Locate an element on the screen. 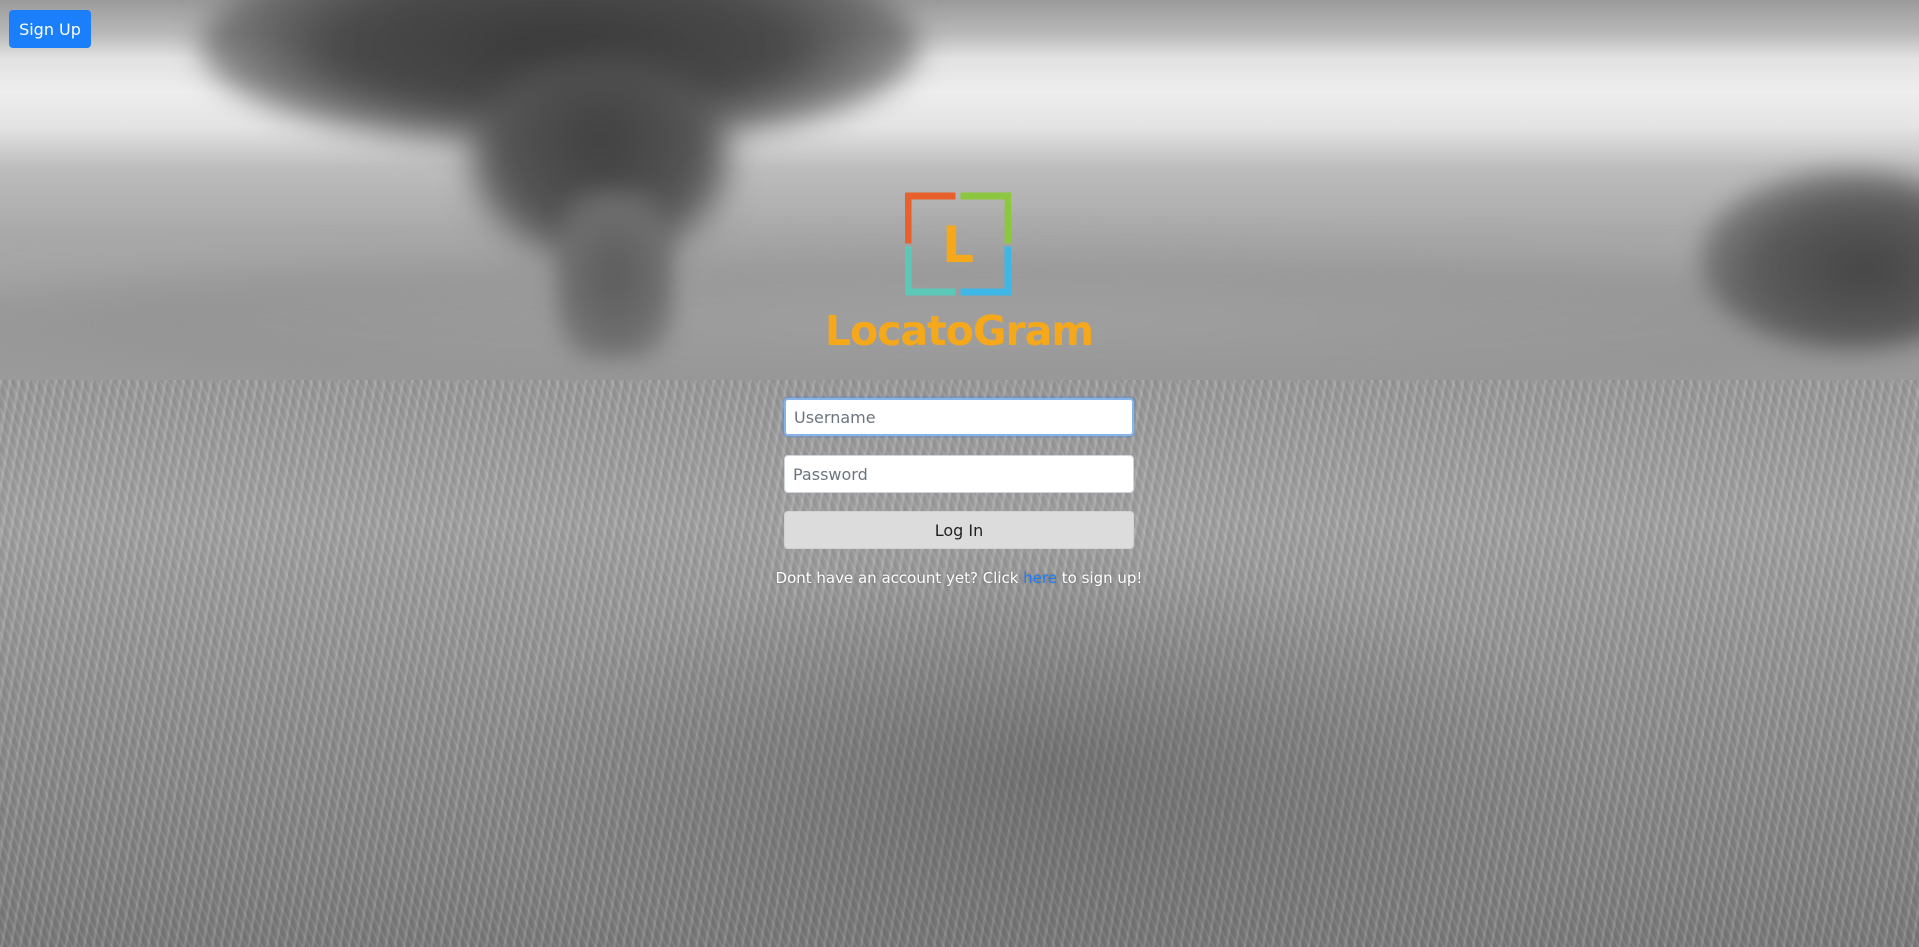  signup-here-link: here is located at coordinates (1040, 578).